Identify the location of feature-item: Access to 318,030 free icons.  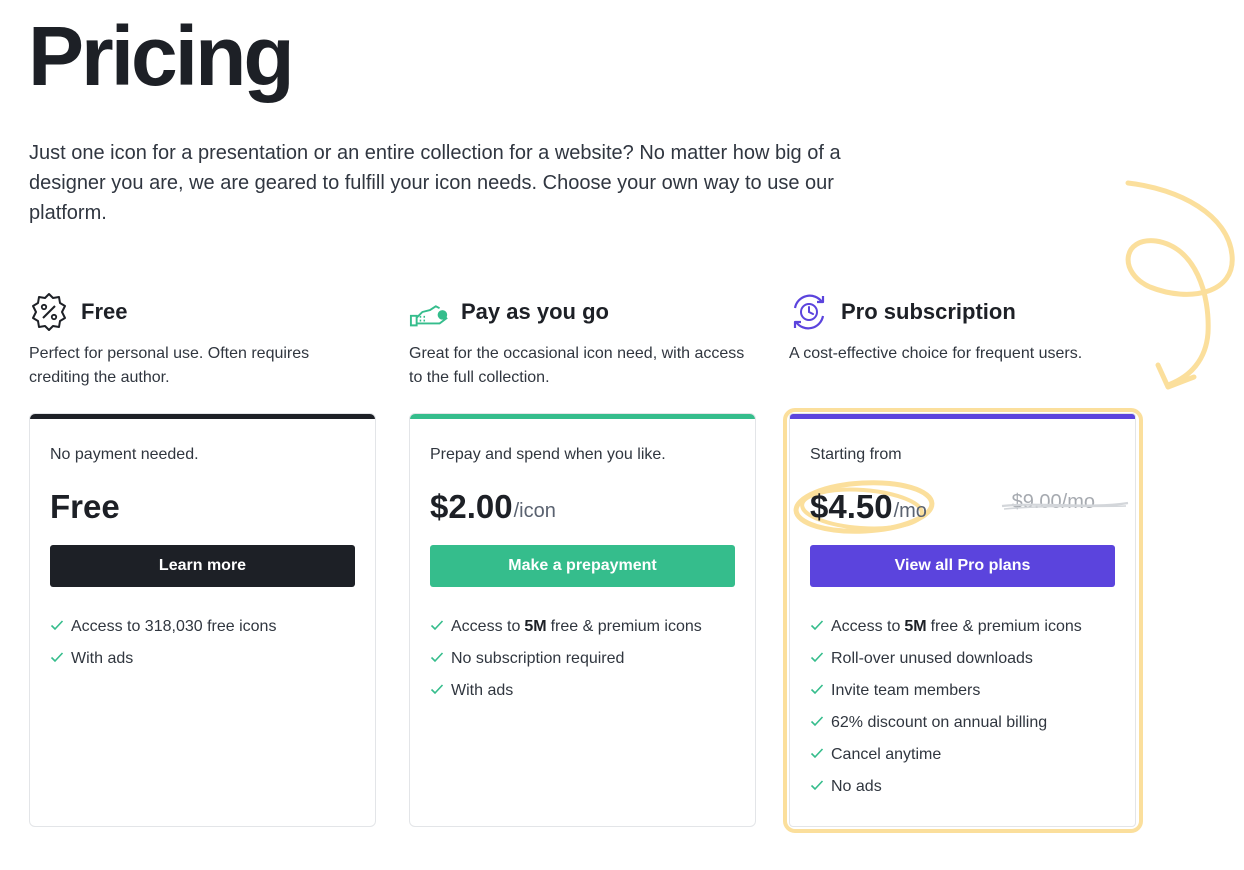
(202, 627).